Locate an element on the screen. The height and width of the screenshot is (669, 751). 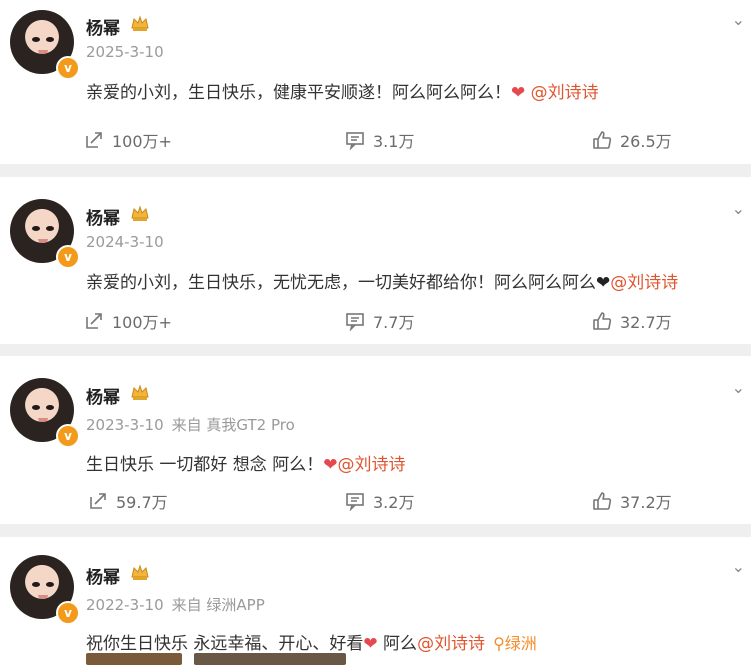
share-count: 59.7万 is located at coordinates (142, 502).